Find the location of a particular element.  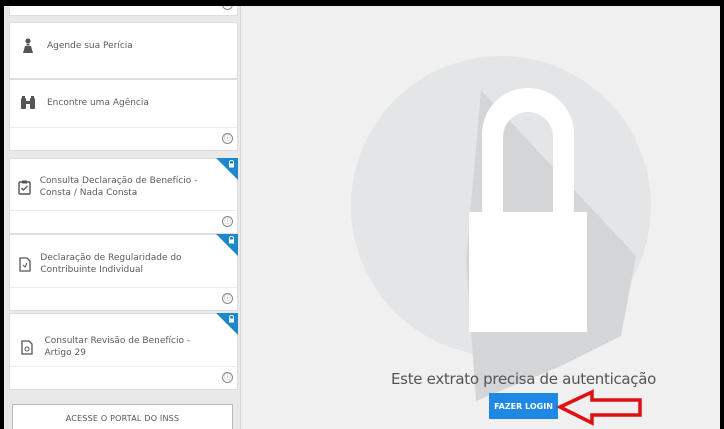

authentication-message: Este extrato precisa de autenticação is located at coordinates (523, 379).